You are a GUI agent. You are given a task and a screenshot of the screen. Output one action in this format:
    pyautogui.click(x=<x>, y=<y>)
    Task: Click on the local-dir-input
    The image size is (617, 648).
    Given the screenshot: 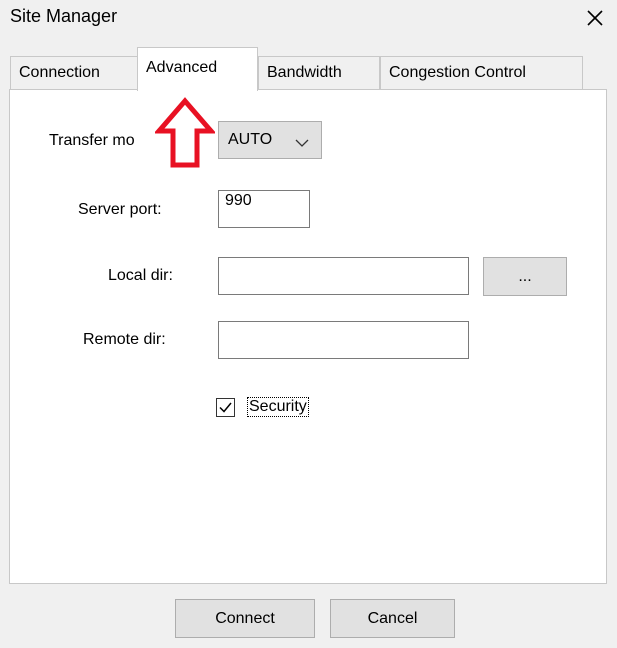 What is the action you would take?
    pyautogui.click(x=343, y=276)
    